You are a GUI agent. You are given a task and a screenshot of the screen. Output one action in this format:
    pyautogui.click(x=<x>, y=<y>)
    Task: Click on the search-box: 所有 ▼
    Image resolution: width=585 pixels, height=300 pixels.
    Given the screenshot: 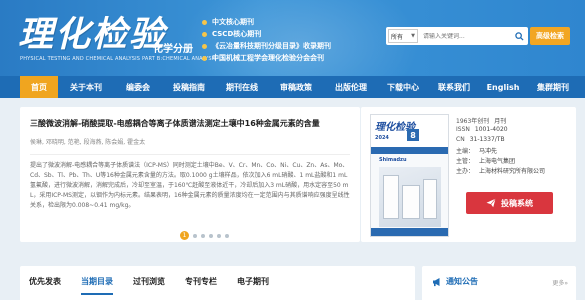 What is the action you would take?
    pyautogui.click(x=457, y=36)
    